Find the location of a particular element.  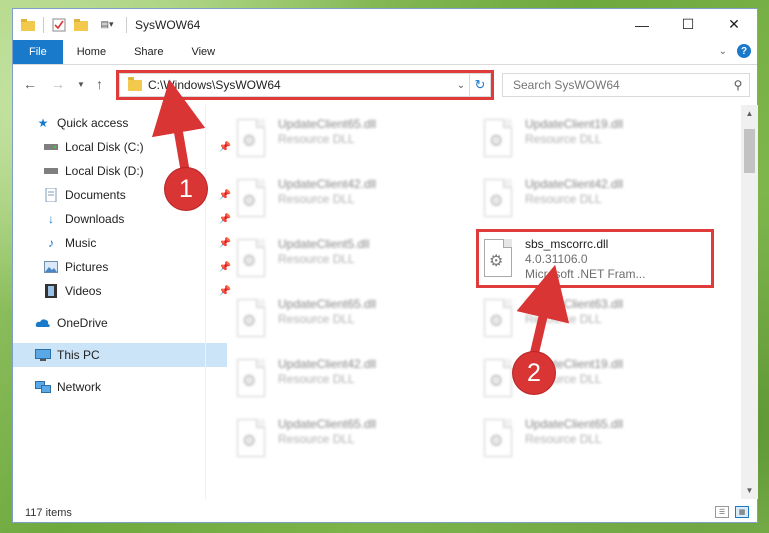

scrollbar-thumb is located at coordinates (749, 151).